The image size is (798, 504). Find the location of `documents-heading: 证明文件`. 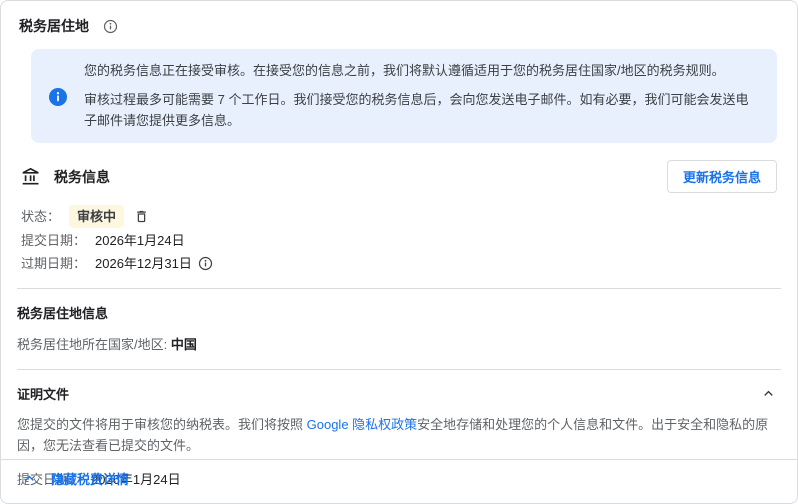

documents-heading: 证明文件 is located at coordinates (43, 394).